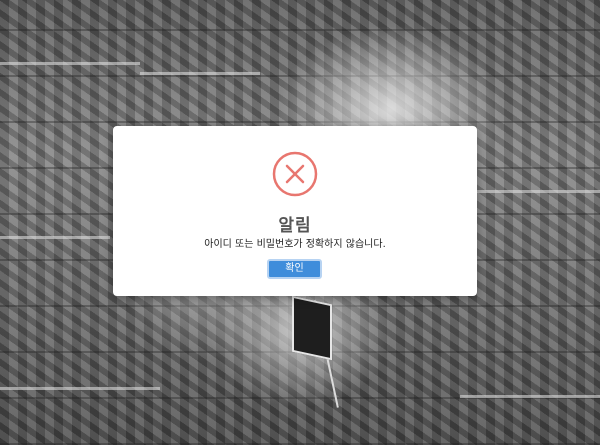 This screenshot has height=445, width=600. I want to click on supporter-flag, so click(312, 328).